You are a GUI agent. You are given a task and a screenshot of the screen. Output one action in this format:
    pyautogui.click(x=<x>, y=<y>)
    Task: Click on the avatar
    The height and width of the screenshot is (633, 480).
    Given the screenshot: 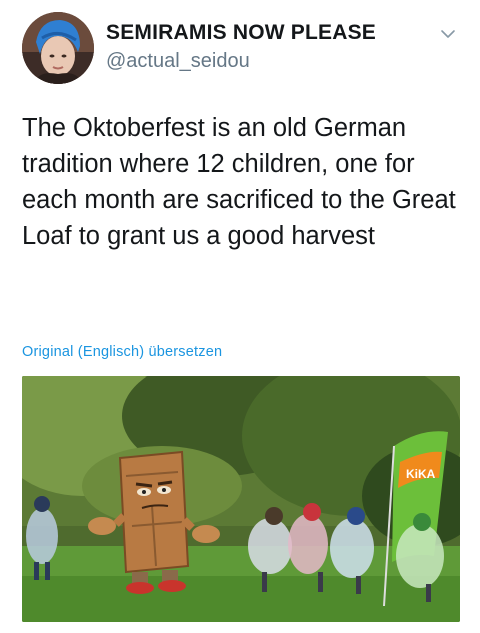 What is the action you would take?
    pyautogui.click(x=58, y=48)
    